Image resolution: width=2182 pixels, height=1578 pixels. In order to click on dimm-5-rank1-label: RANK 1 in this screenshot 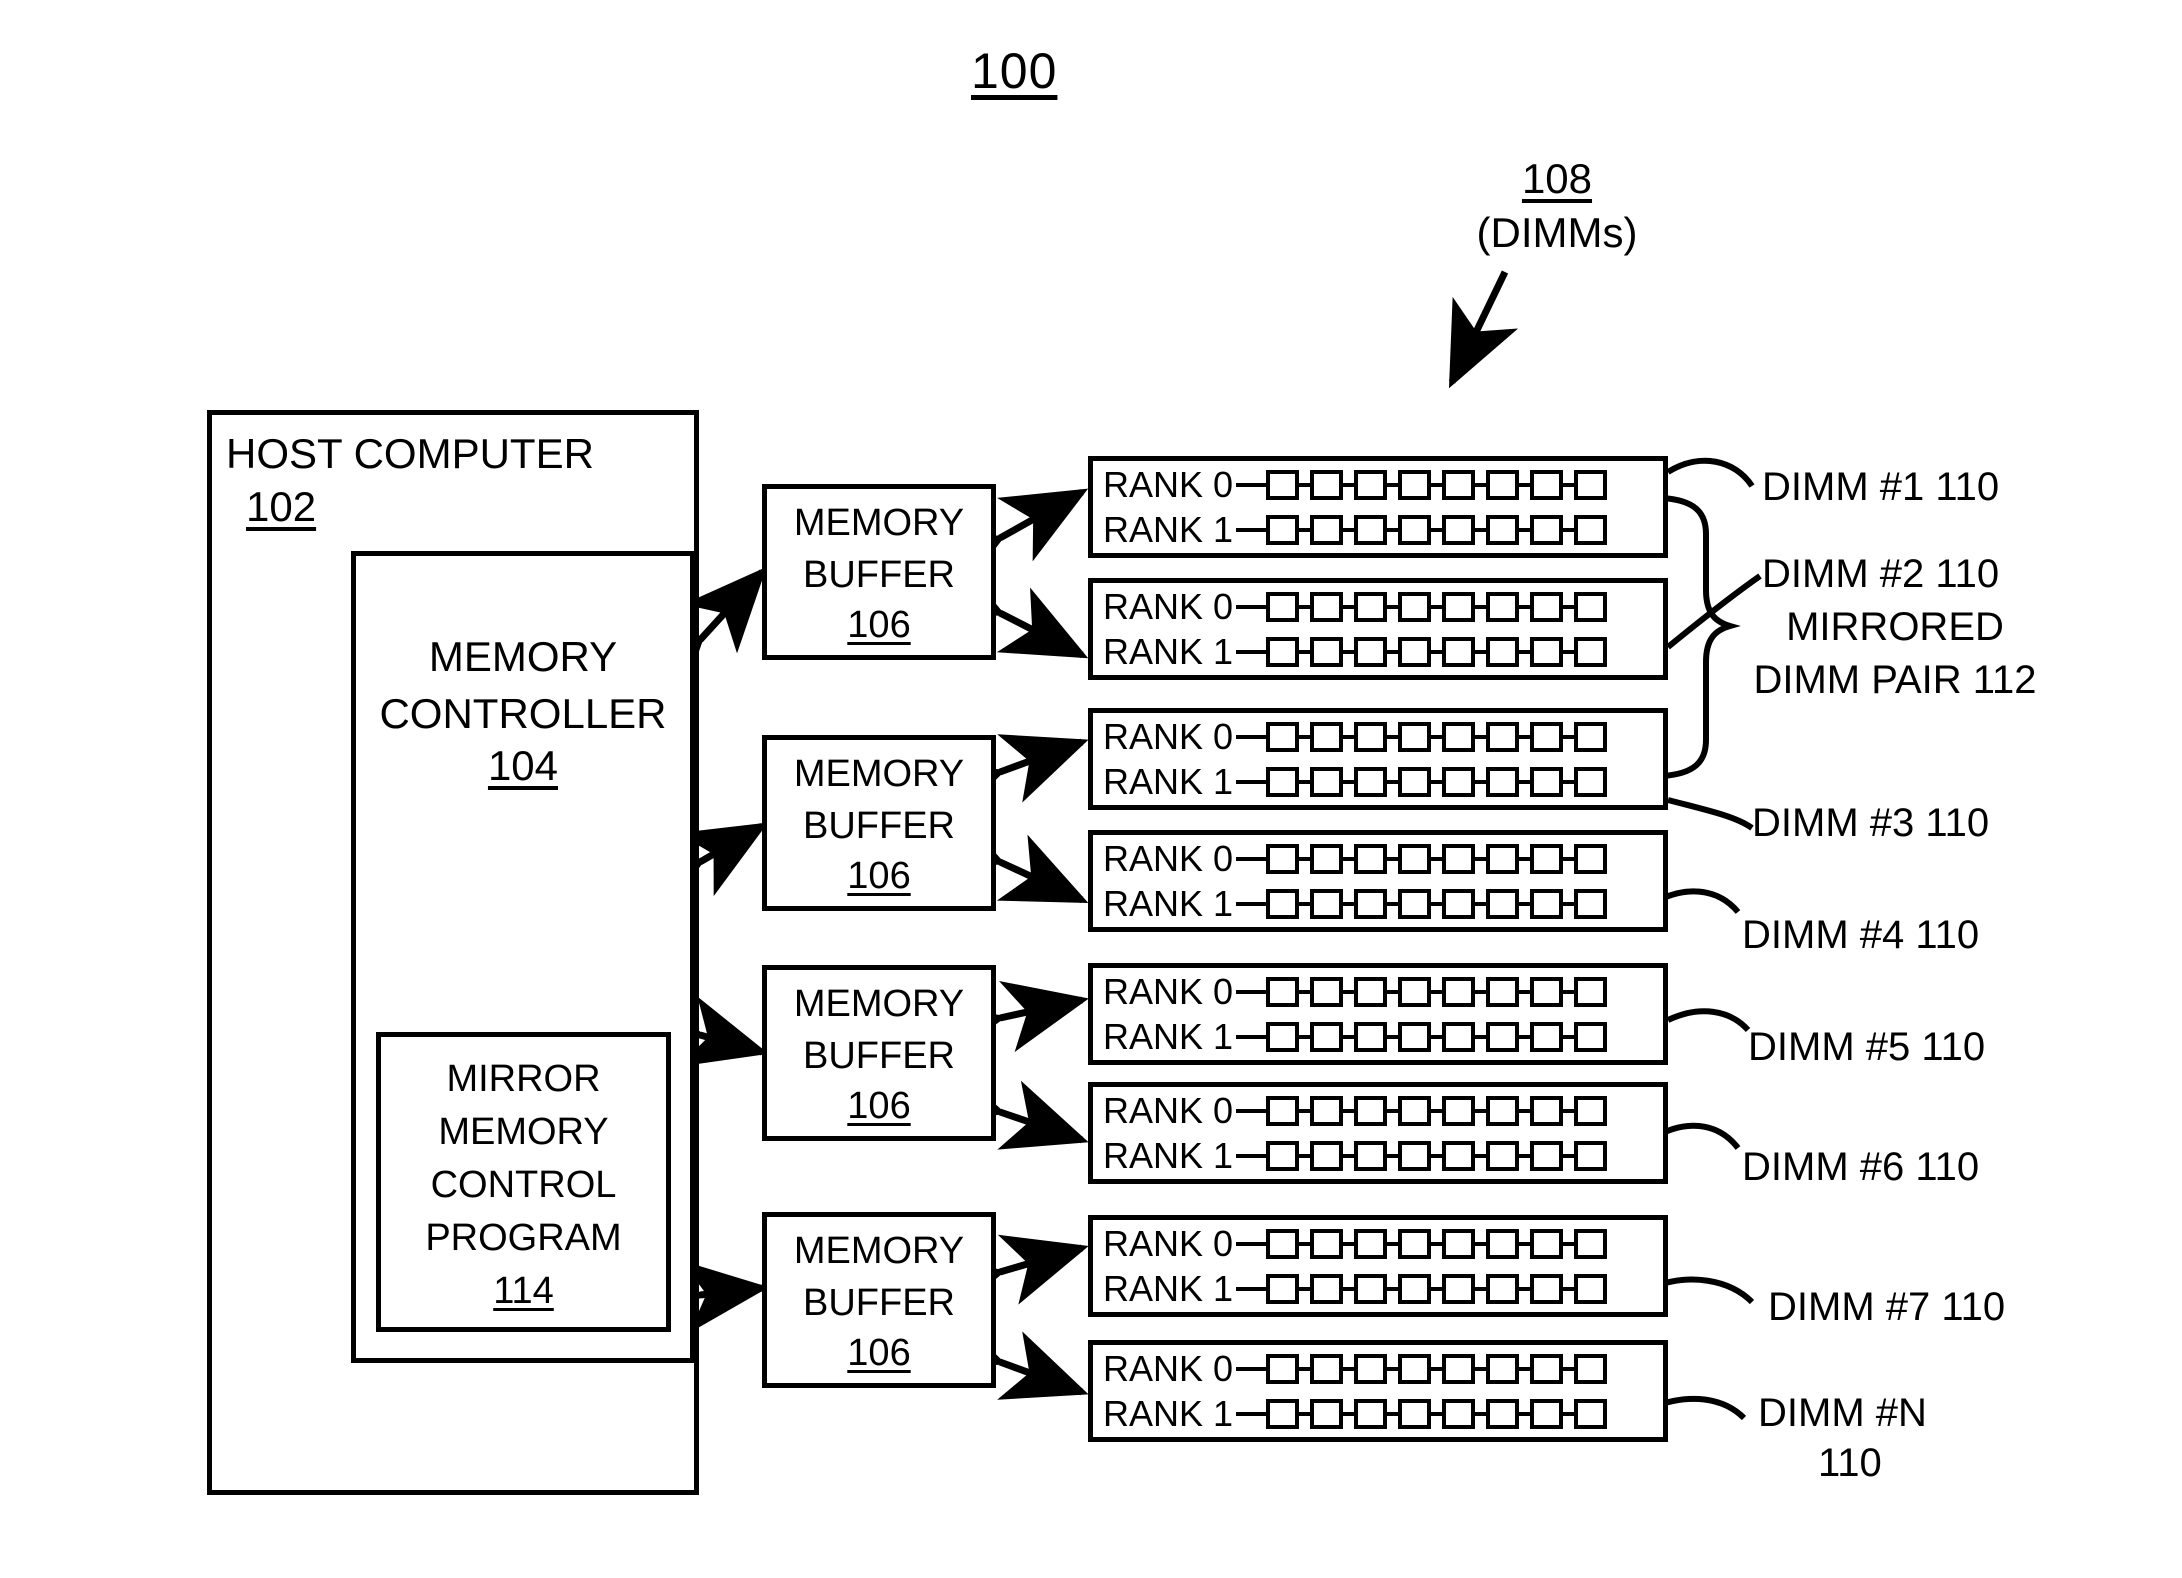, I will do `click(1168, 1036)`.